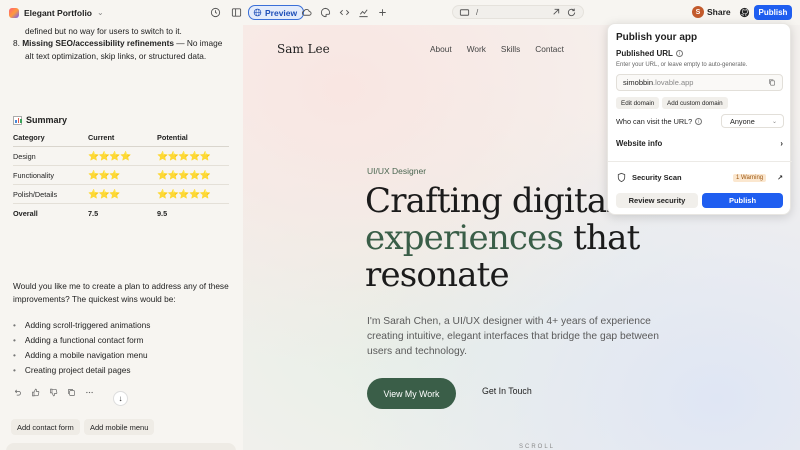 This screenshot has height=450, width=800. What do you see at coordinates (303, 49) in the screenshot?
I see `site-brand: Sam Lee` at bounding box center [303, 49].